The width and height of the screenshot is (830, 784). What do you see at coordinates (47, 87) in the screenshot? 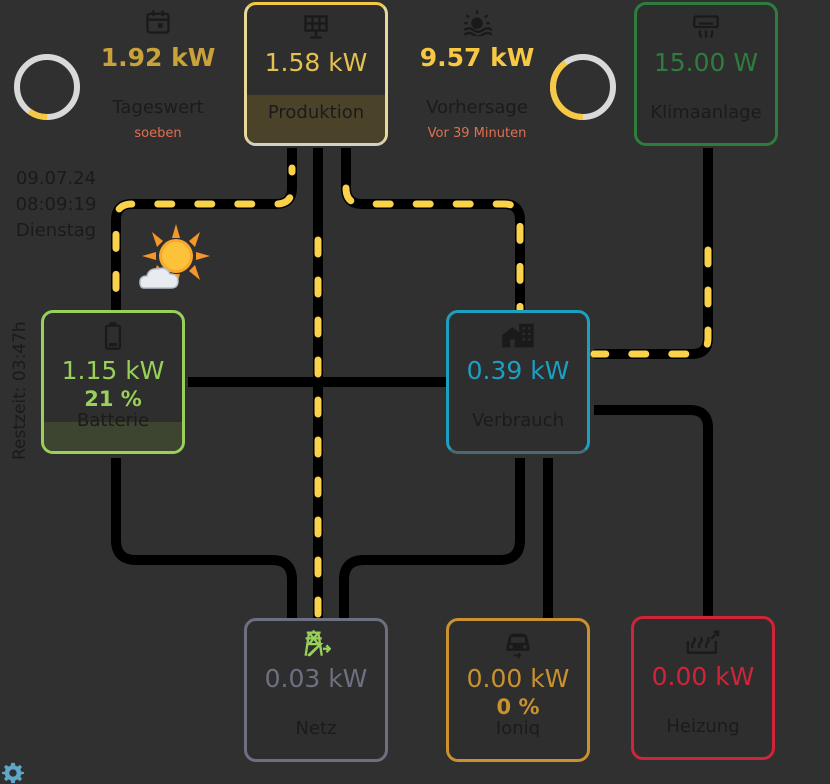
I see `daily-progress-ring` at bounding box center [47, 87].